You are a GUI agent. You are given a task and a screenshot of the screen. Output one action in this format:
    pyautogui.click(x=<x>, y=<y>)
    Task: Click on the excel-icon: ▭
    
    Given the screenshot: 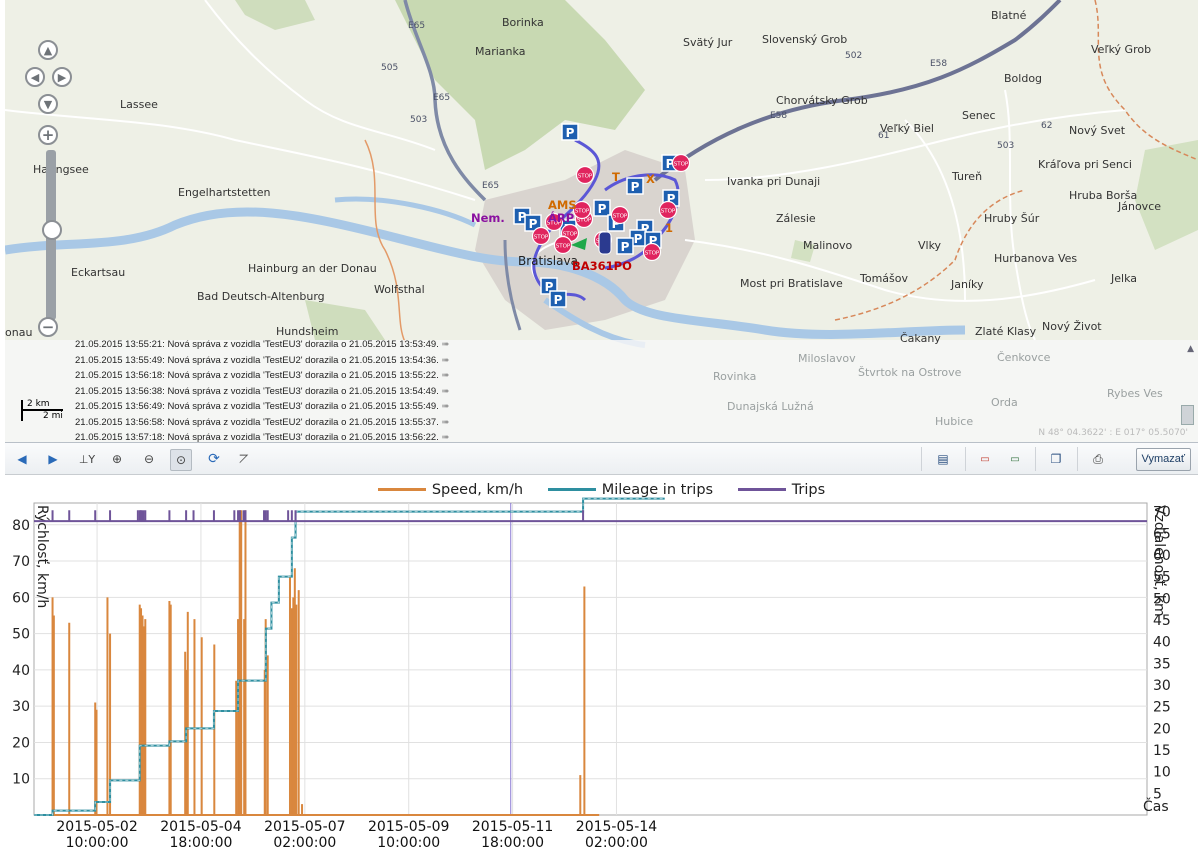 What is the action you would take?
    pyautogui.click(x=1015, y=459)
    